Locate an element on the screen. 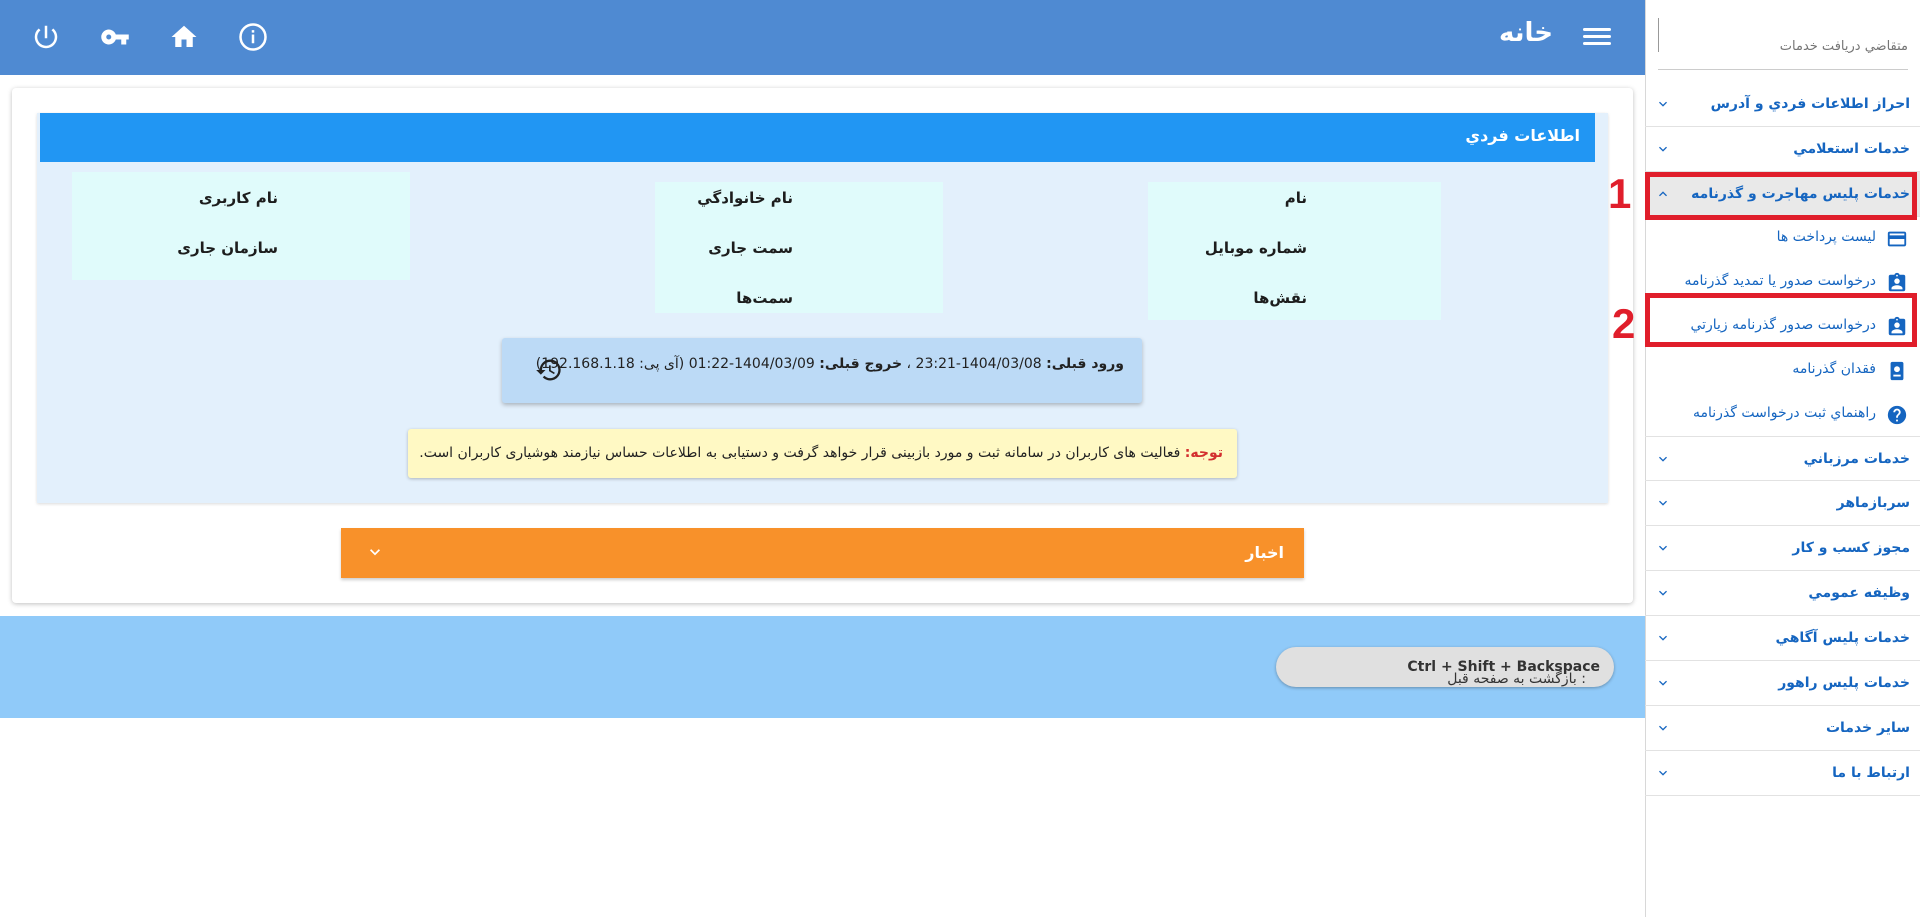 The width and height of the screenshot is (1920, 917). sidebar-item-label: مجوز کسب و کار is located at coordinates (1851, 548).